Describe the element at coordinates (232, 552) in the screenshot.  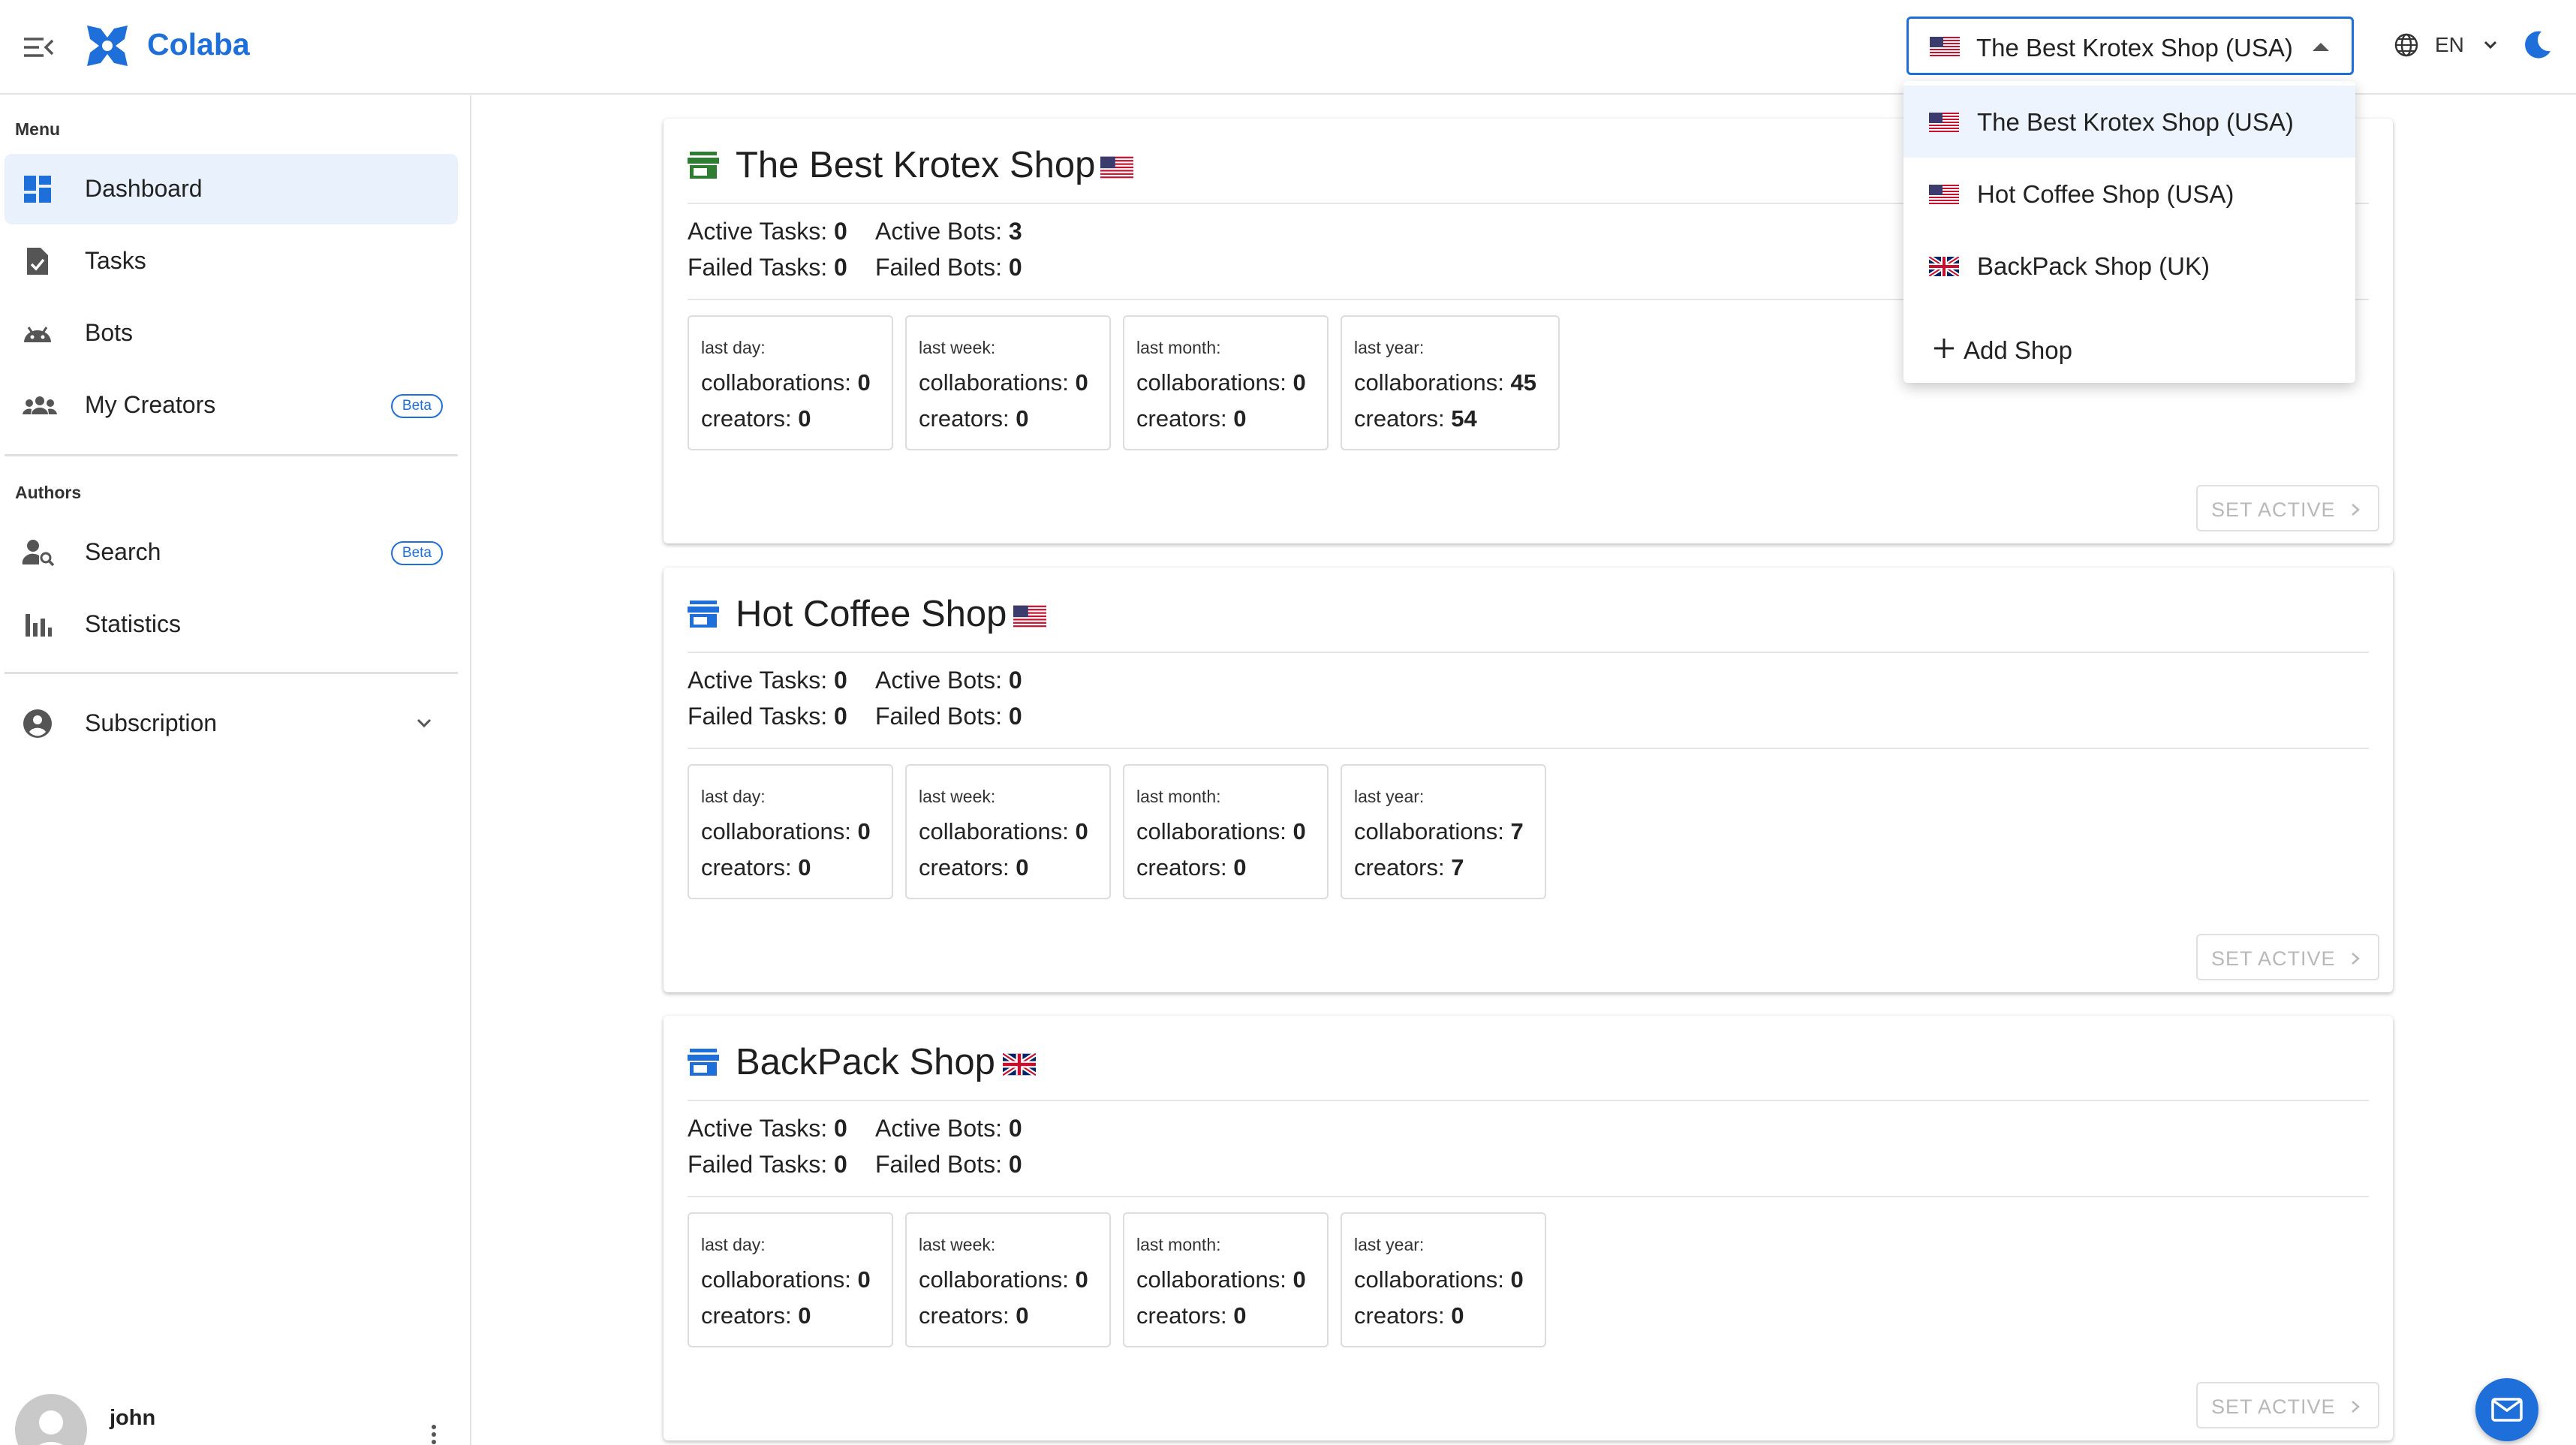
I see `sidebar-item-search: Search Beta` at that location.